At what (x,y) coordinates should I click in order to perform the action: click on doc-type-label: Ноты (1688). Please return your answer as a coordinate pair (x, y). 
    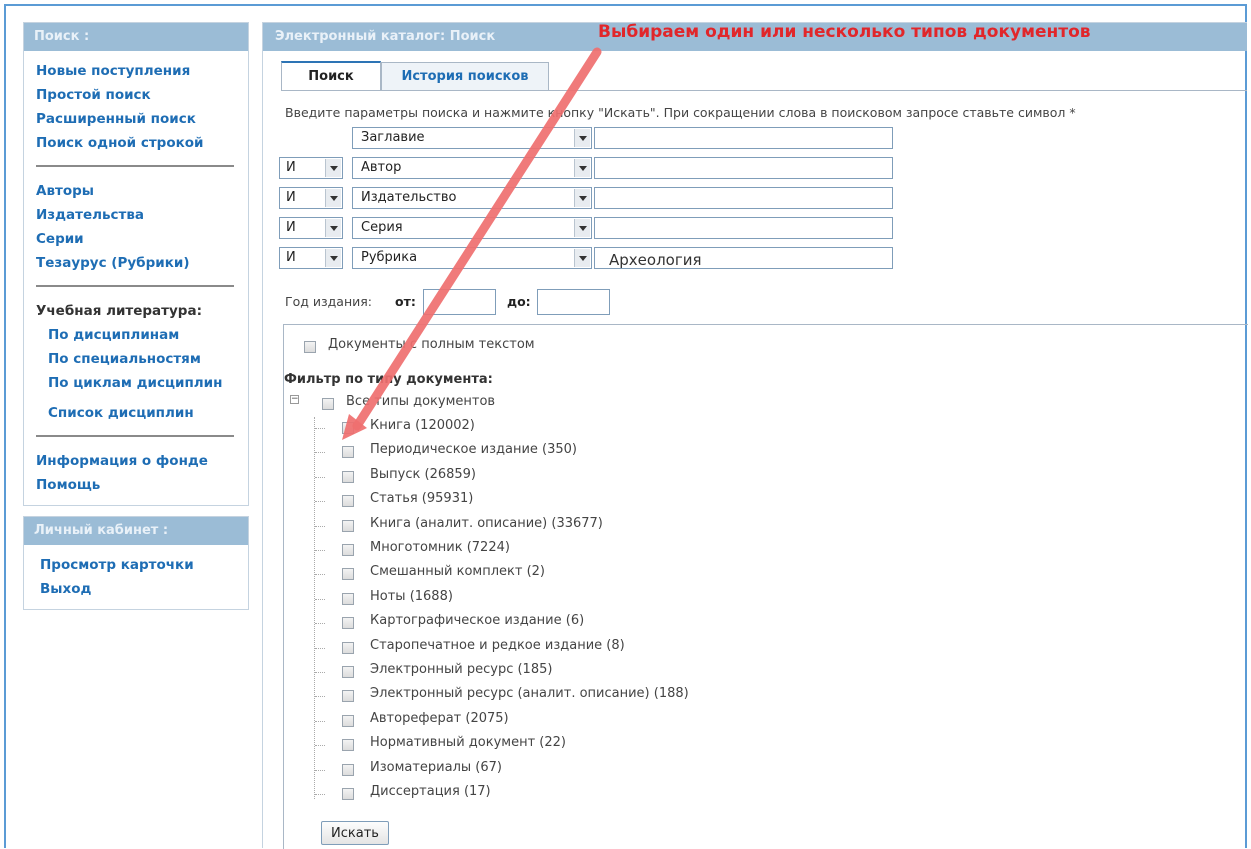
    Looking at the image, I should click on (411, 596).